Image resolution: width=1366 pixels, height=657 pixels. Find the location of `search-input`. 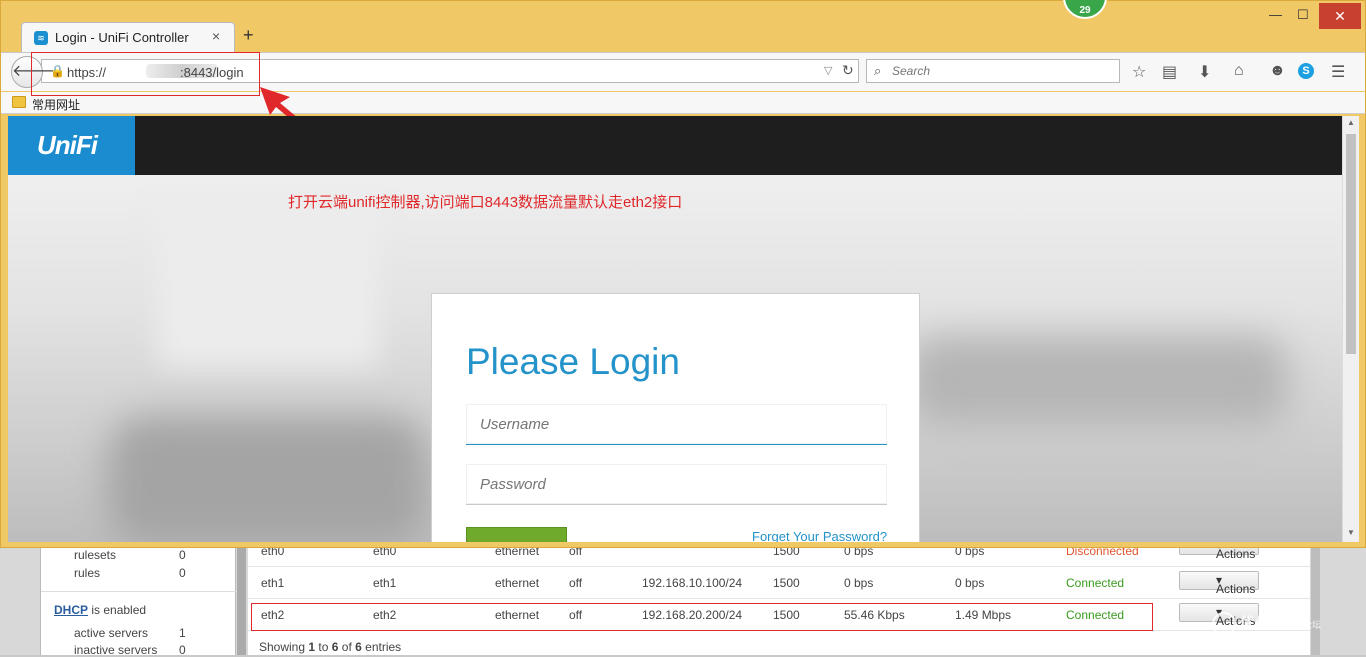

search-input is located at coordinates (1002, 71).